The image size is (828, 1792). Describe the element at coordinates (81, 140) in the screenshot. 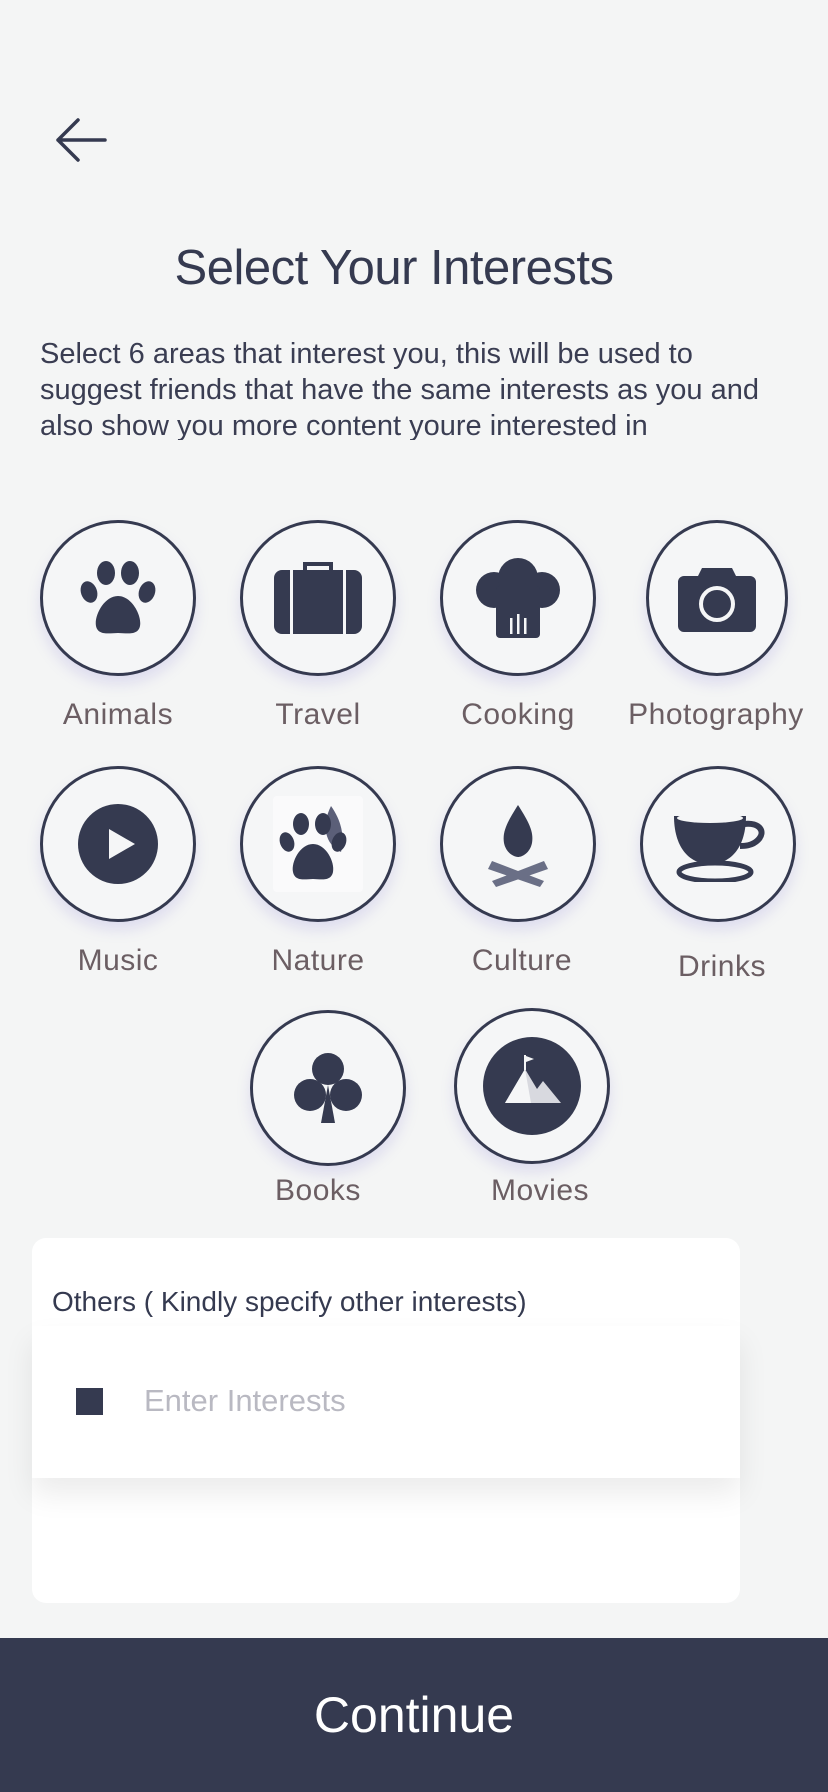

I see `arrow-left-icon` at that location.